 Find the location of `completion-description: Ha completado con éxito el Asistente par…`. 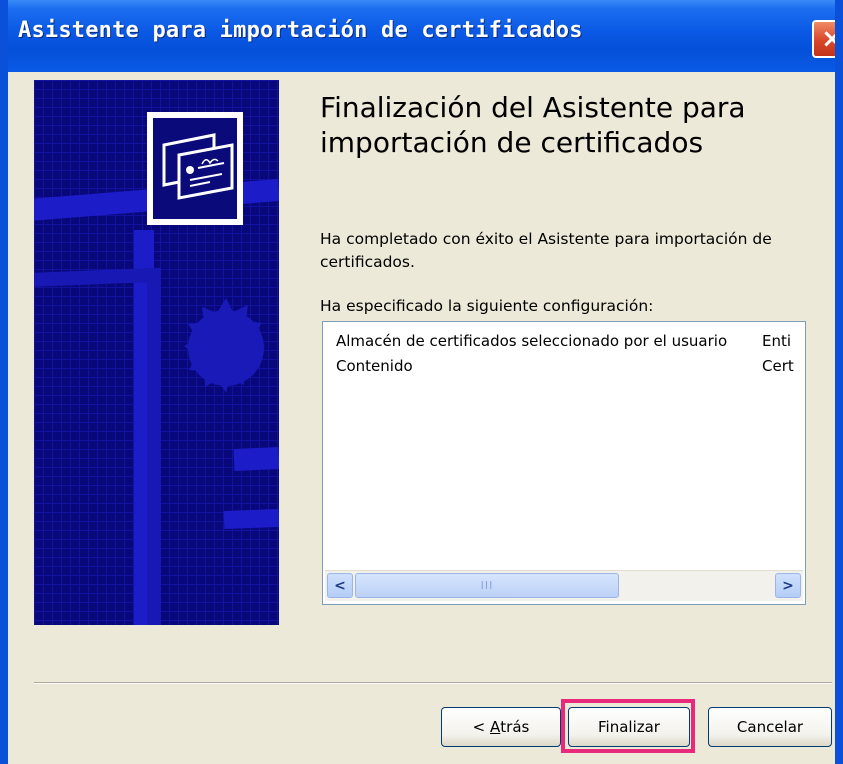

completion-description: Ha completado con éxito el Asistente par… is located at coordinates (546, 250).